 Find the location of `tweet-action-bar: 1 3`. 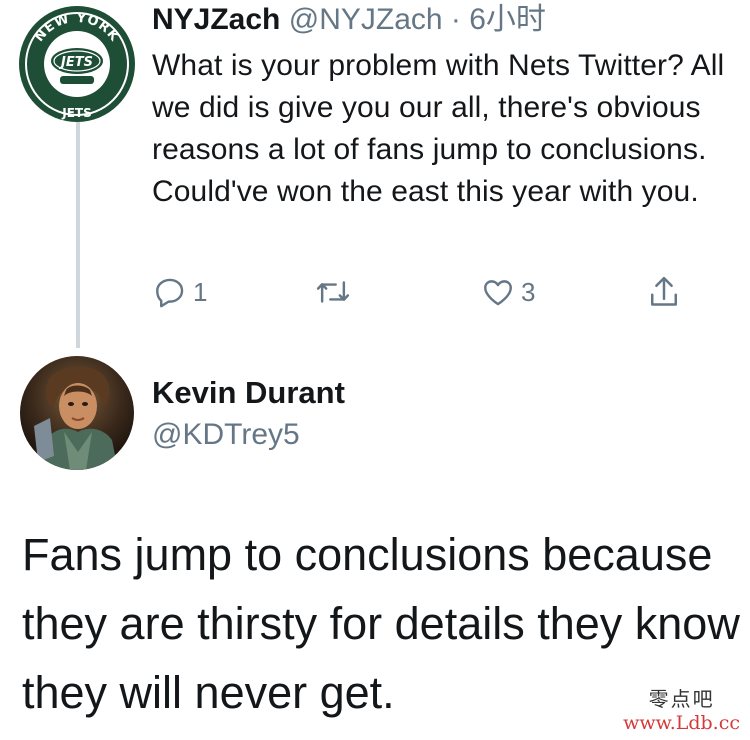

tweet-action-bar: 1 3 is located at coordinates (375, 292).